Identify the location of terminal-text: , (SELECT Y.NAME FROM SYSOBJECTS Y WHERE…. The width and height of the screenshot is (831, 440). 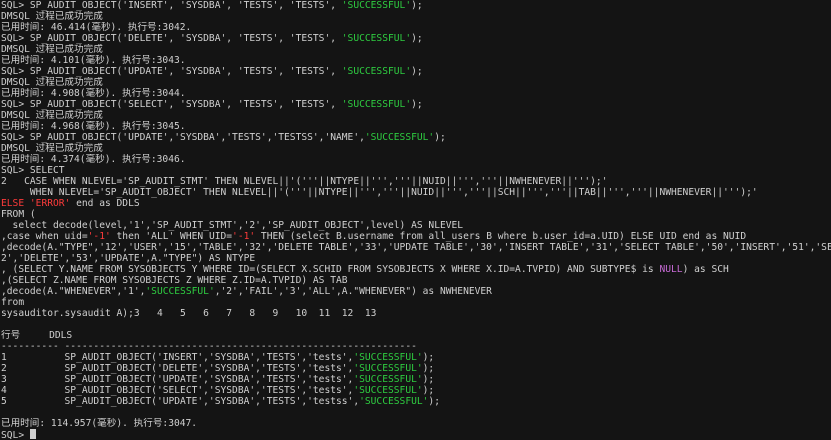
(330, 269).